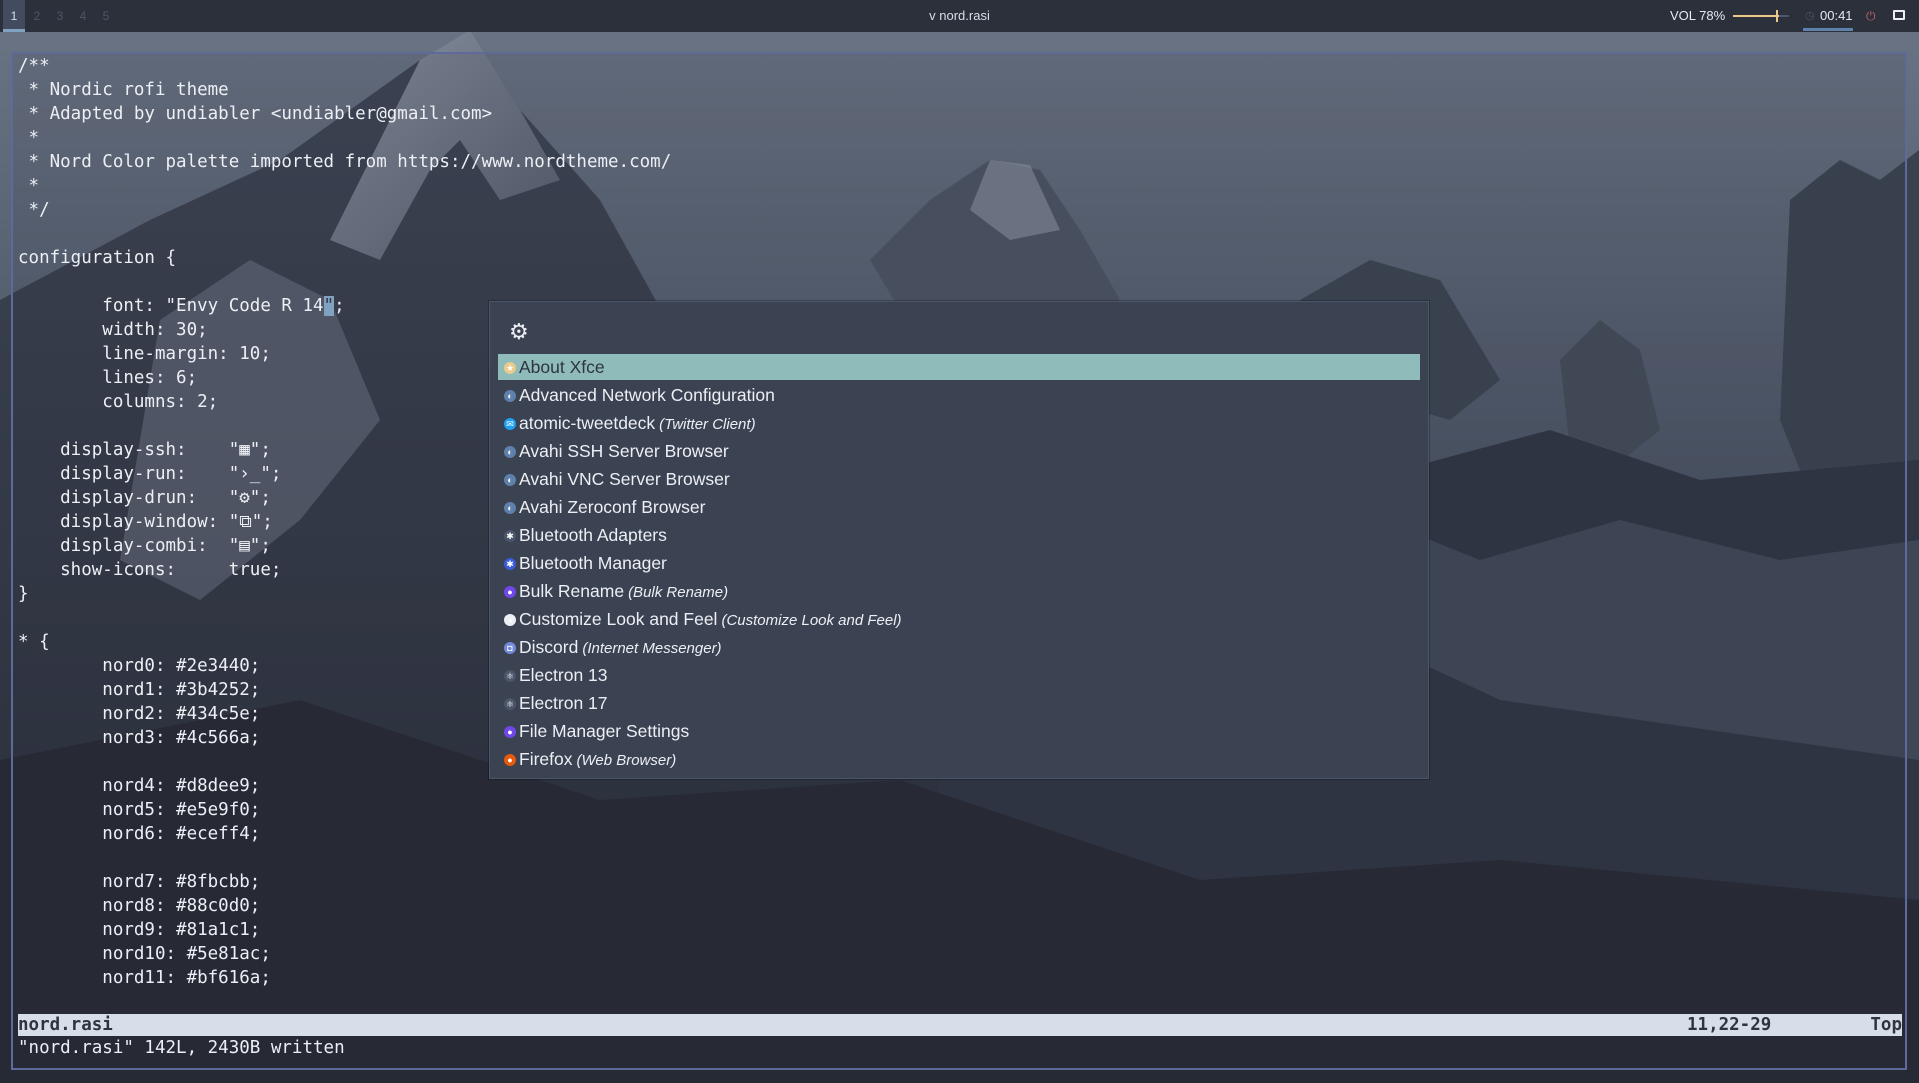 The height and width of the screenshot is (1083, 1919). What do you see at coordinates (329, 306) in the screenshot?
I see `text-cursor: "` at bounding box center [329, 306].